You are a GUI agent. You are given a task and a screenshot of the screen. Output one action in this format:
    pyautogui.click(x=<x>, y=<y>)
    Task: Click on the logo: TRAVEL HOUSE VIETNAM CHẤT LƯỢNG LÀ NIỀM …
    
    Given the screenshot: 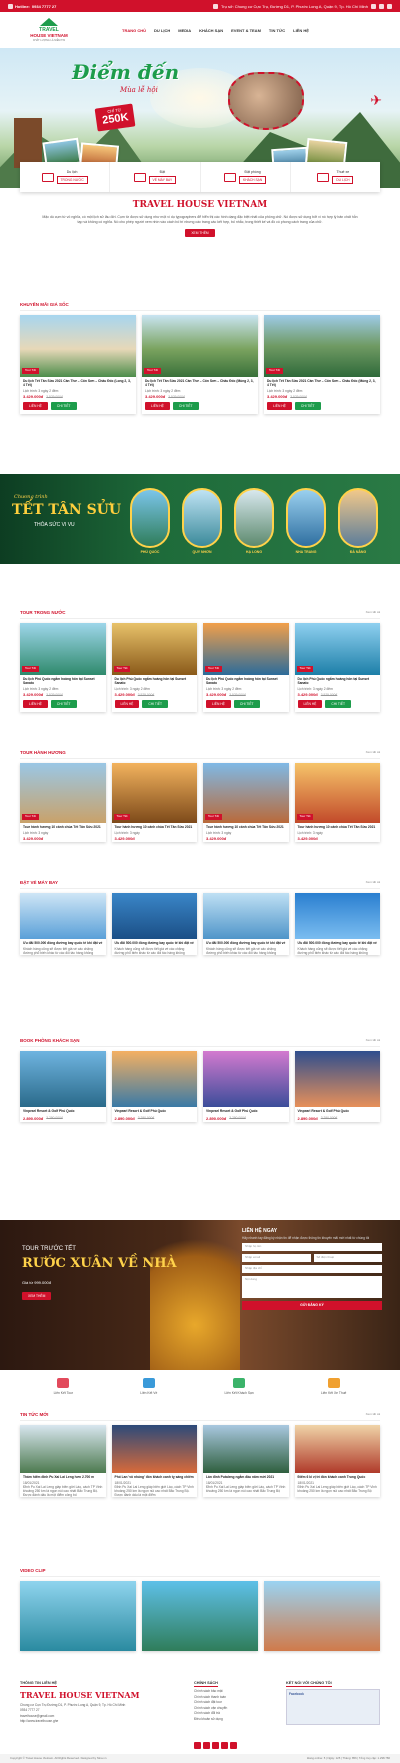 What is the action you would take?
    pyautogui.click(x=49, y=30)
    